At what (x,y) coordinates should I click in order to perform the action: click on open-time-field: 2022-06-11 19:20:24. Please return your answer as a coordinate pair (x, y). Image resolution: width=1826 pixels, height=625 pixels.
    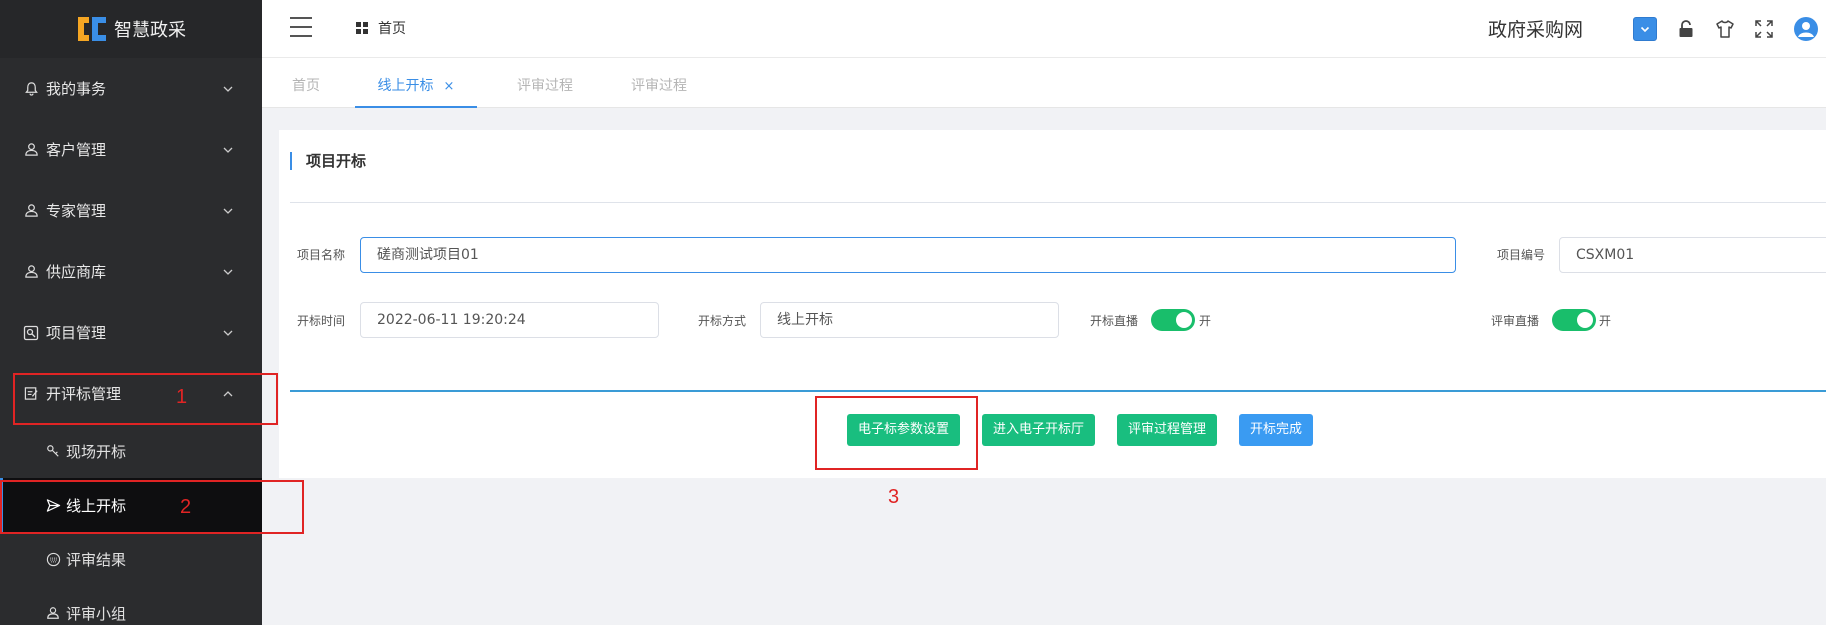
    Looking at the image, I should click on (509, 320).